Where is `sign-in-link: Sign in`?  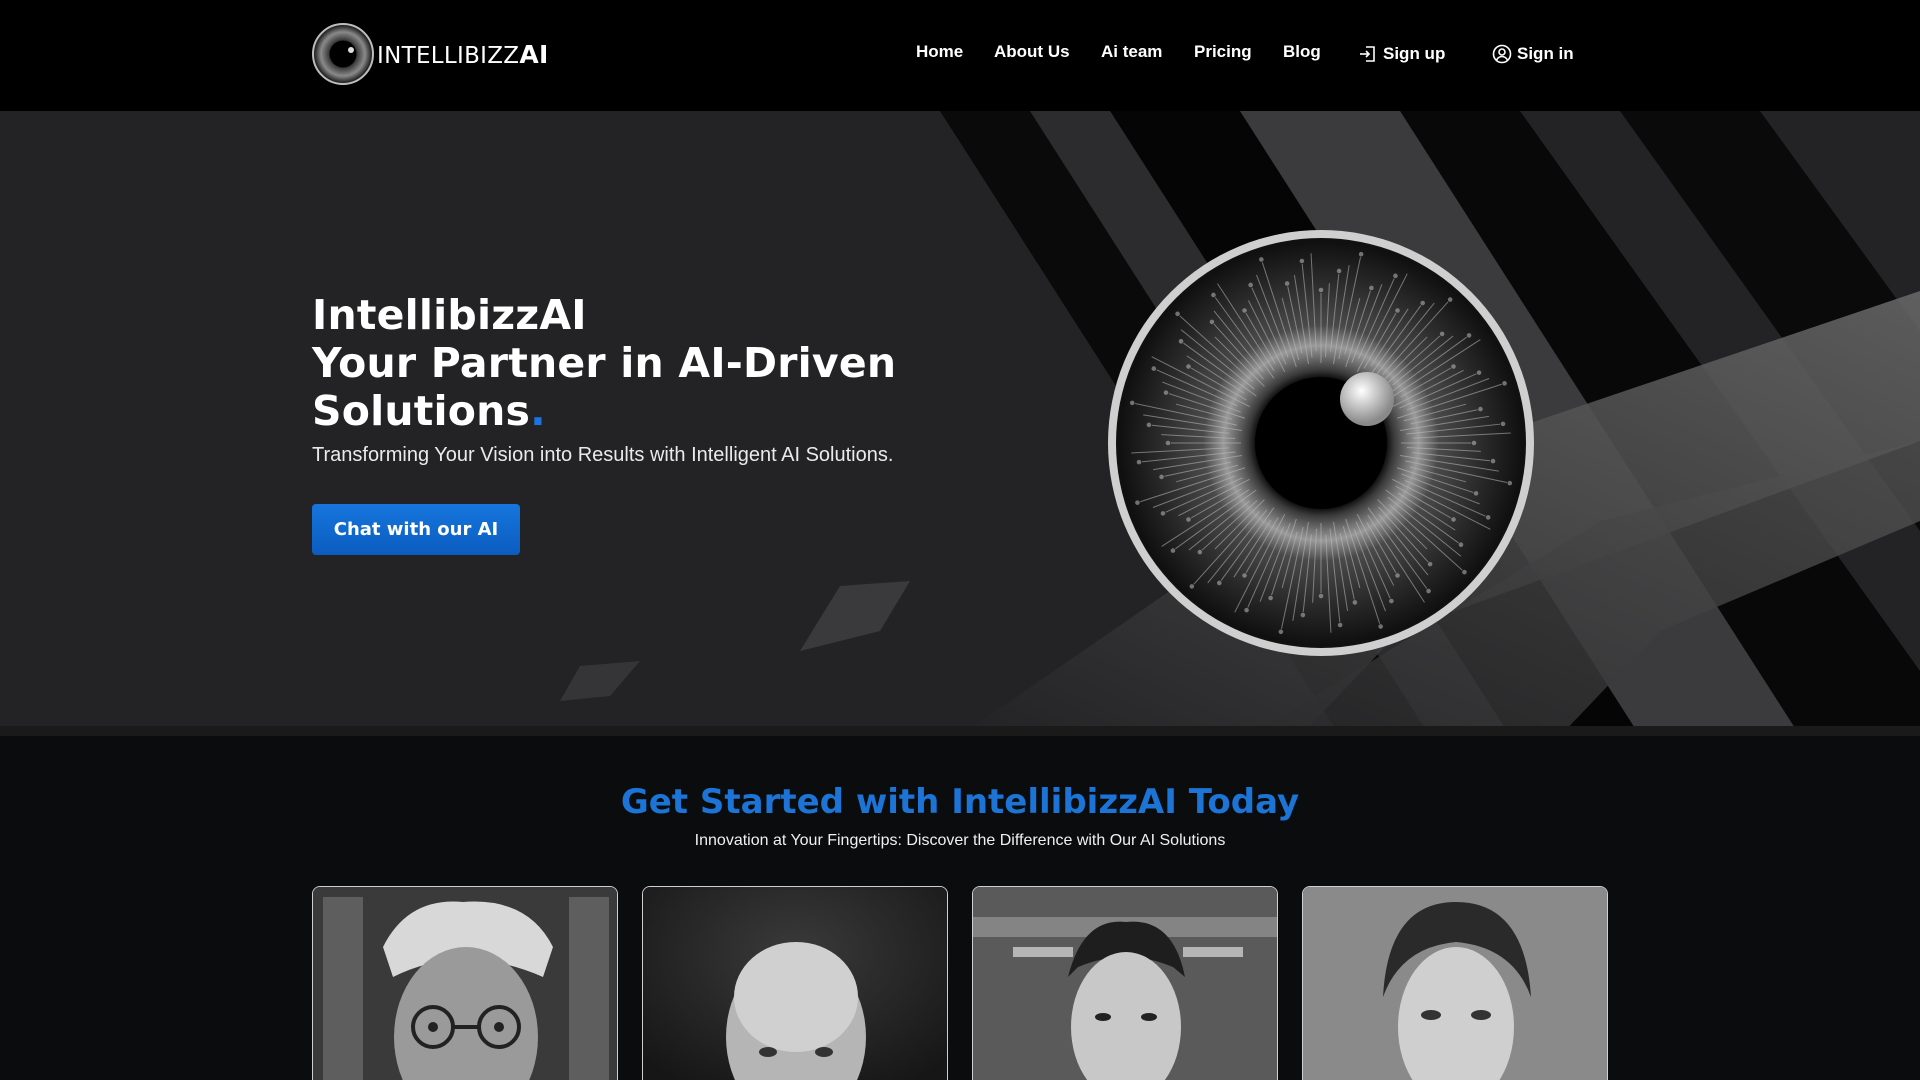 sign-in-link: Sign in is located at coordinates (1533, 54).